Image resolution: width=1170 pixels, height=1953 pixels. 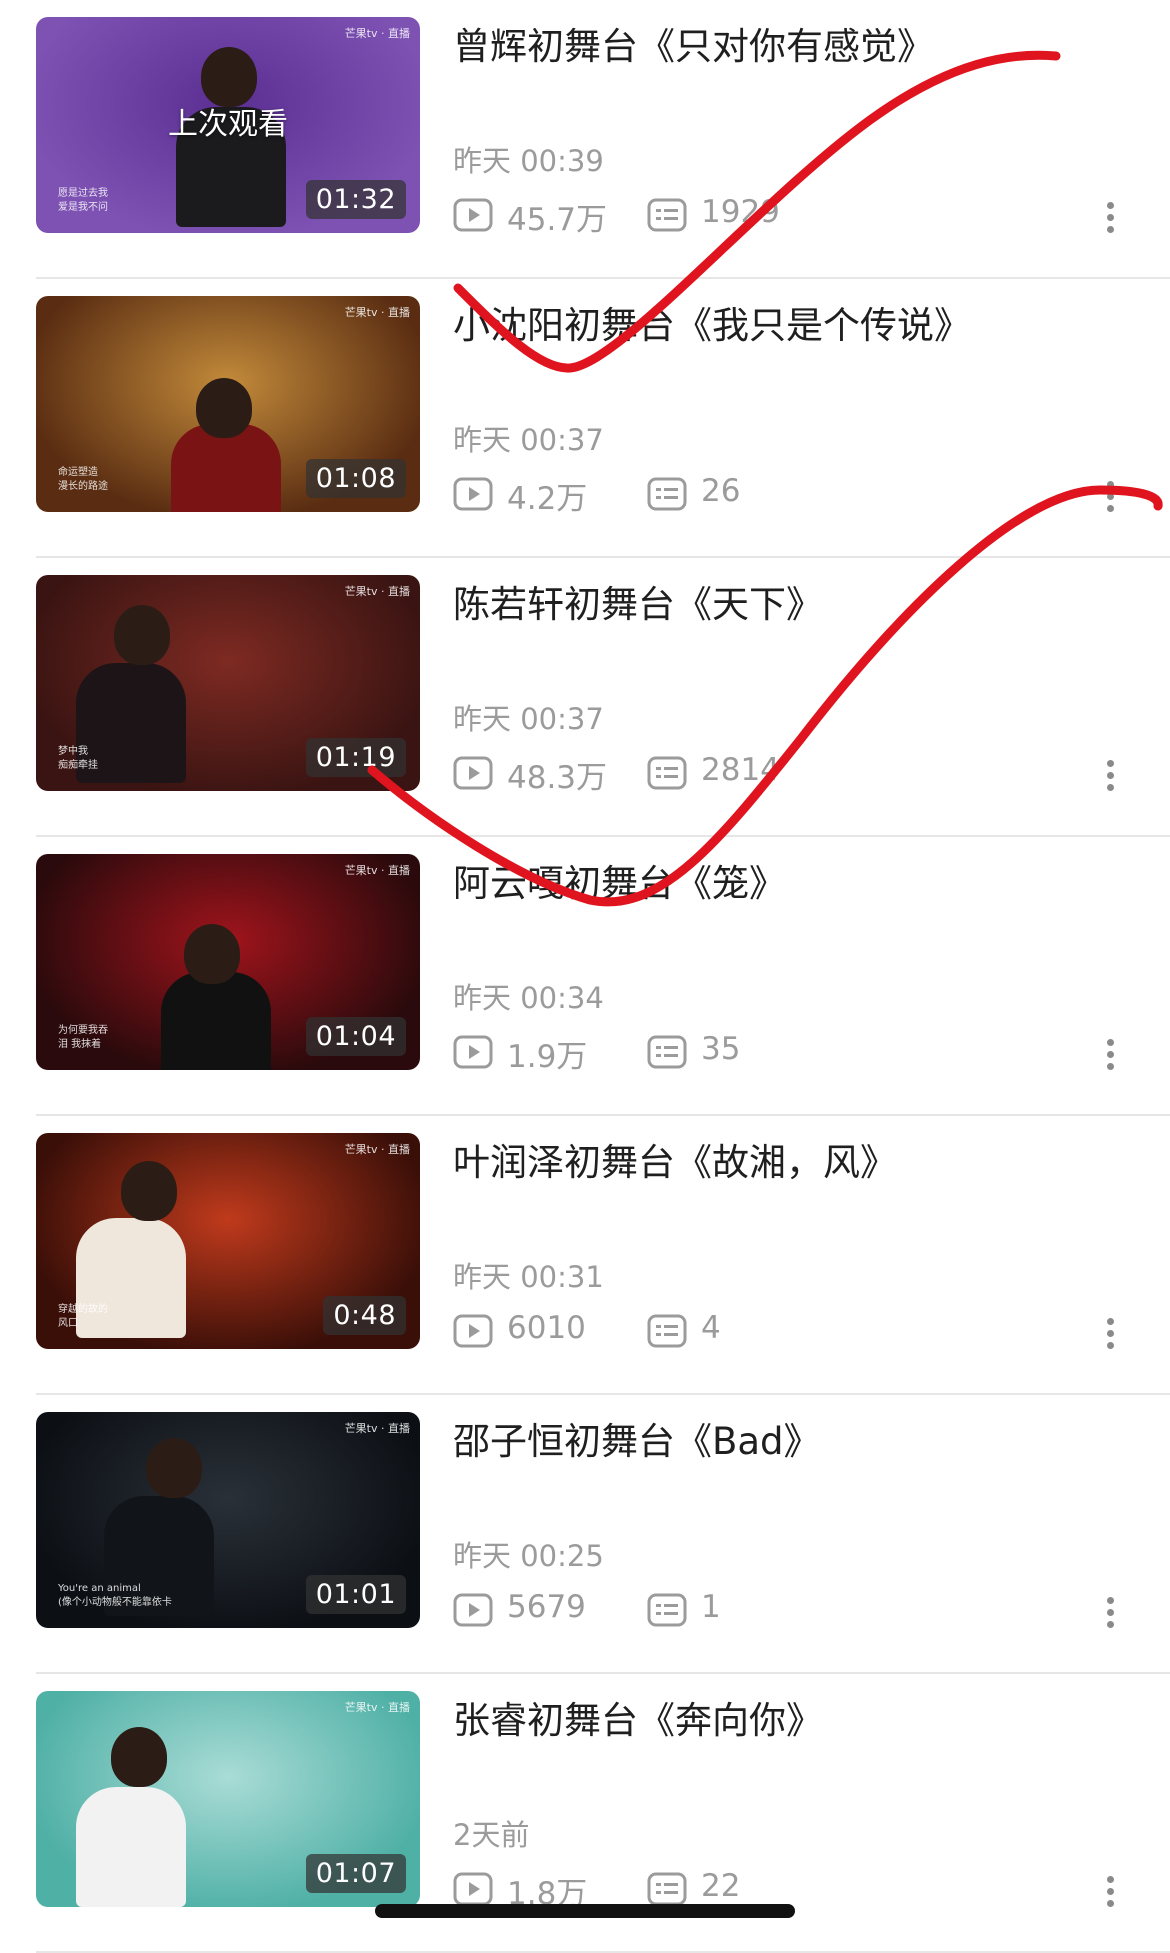 I want to click on thumbnail-subtitle: You're an animal (像个小动物般不能靠依卡, so click(x=115, y=1595).